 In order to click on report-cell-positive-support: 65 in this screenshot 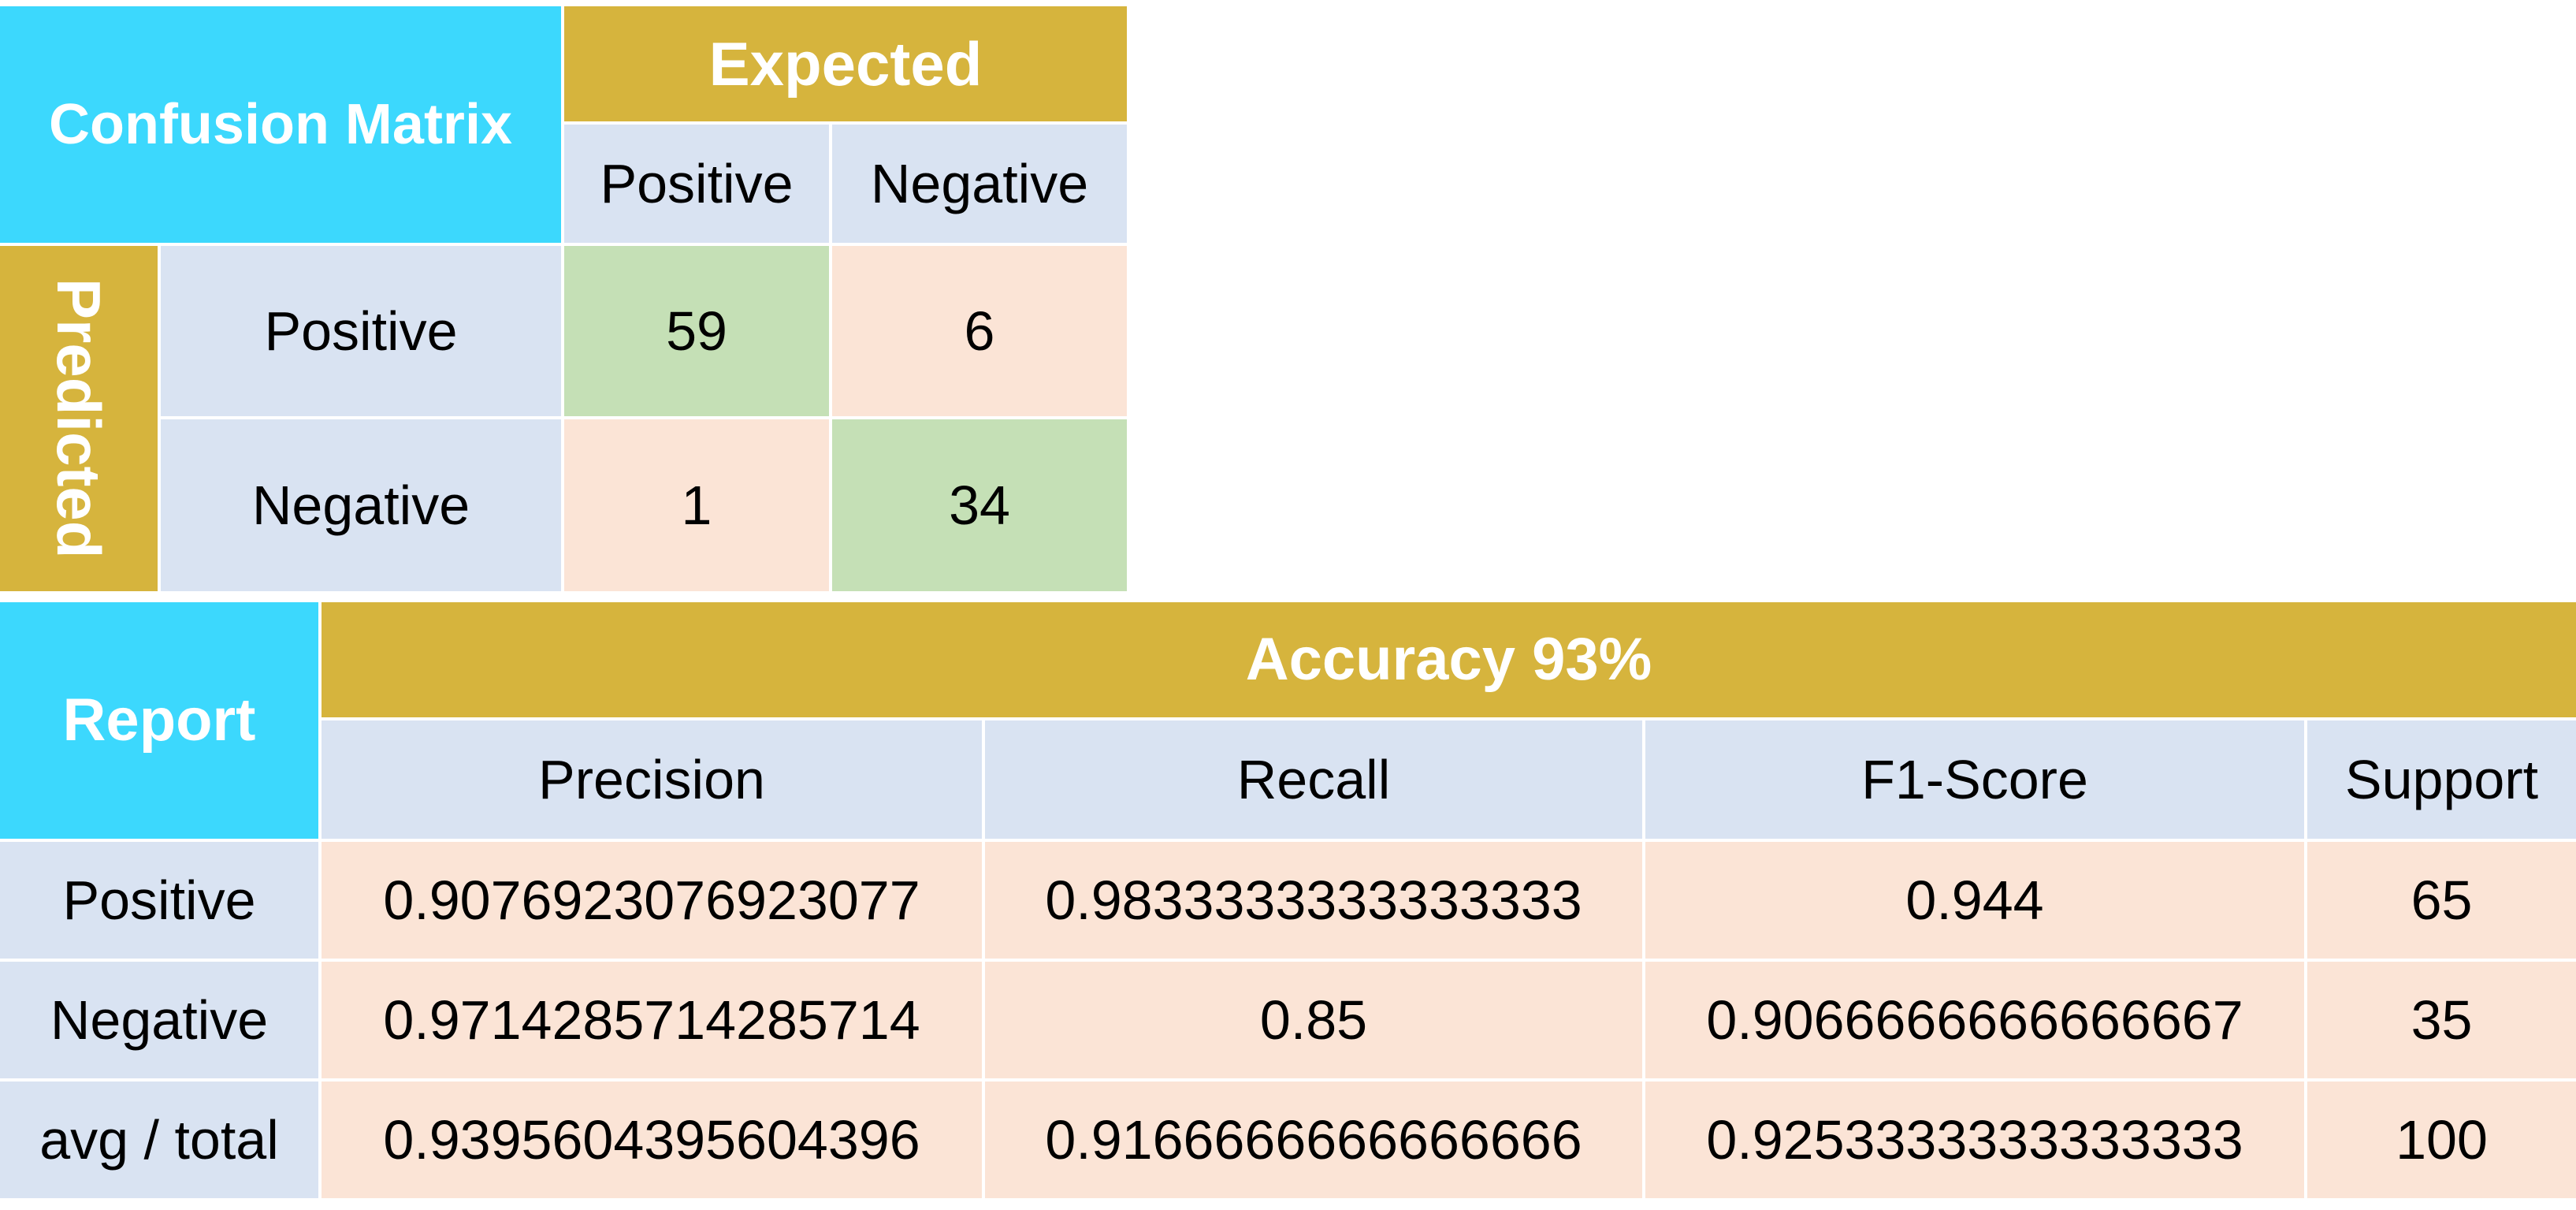, I will do `click(2441, 900)`.